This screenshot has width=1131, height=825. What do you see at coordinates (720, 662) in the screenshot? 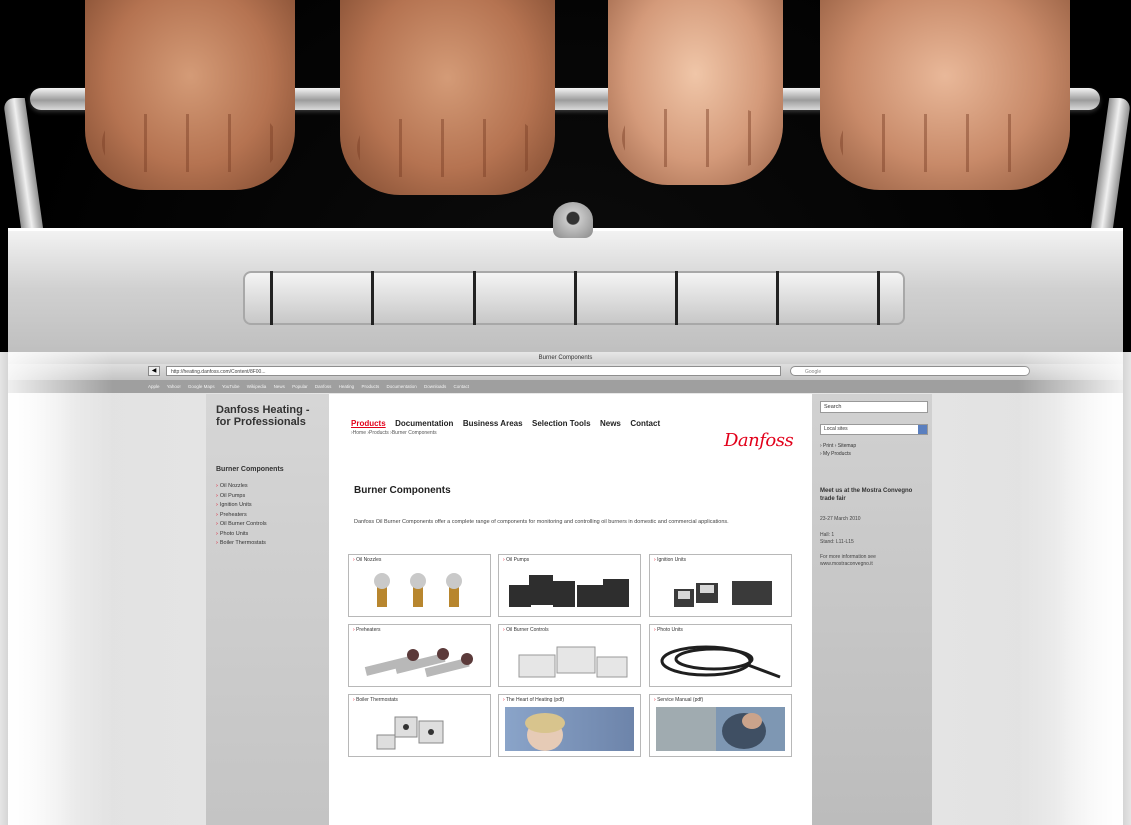
I see `photo-units-photo` at bounding box center [720, 662].